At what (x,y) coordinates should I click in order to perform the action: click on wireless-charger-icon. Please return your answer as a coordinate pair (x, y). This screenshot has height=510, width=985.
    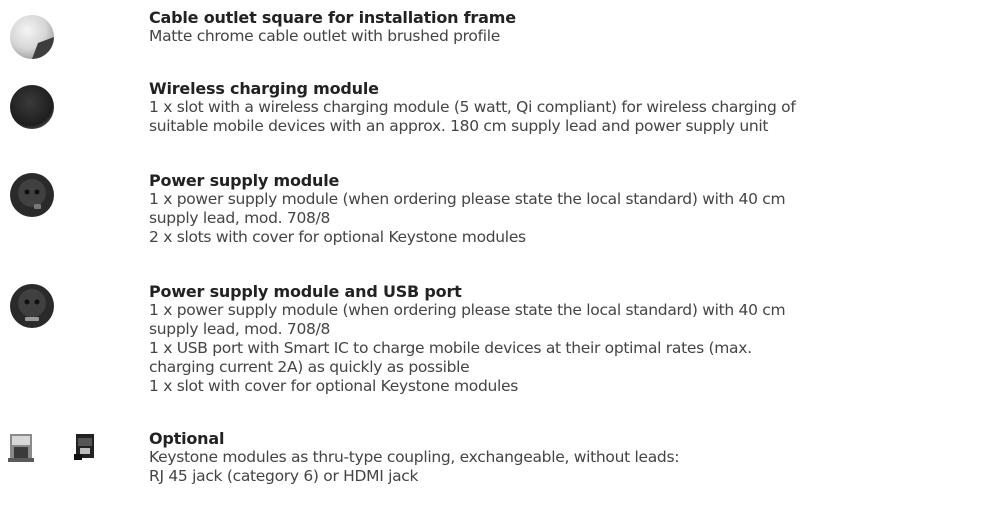
    Looking at the image, I should click on (32, 109).